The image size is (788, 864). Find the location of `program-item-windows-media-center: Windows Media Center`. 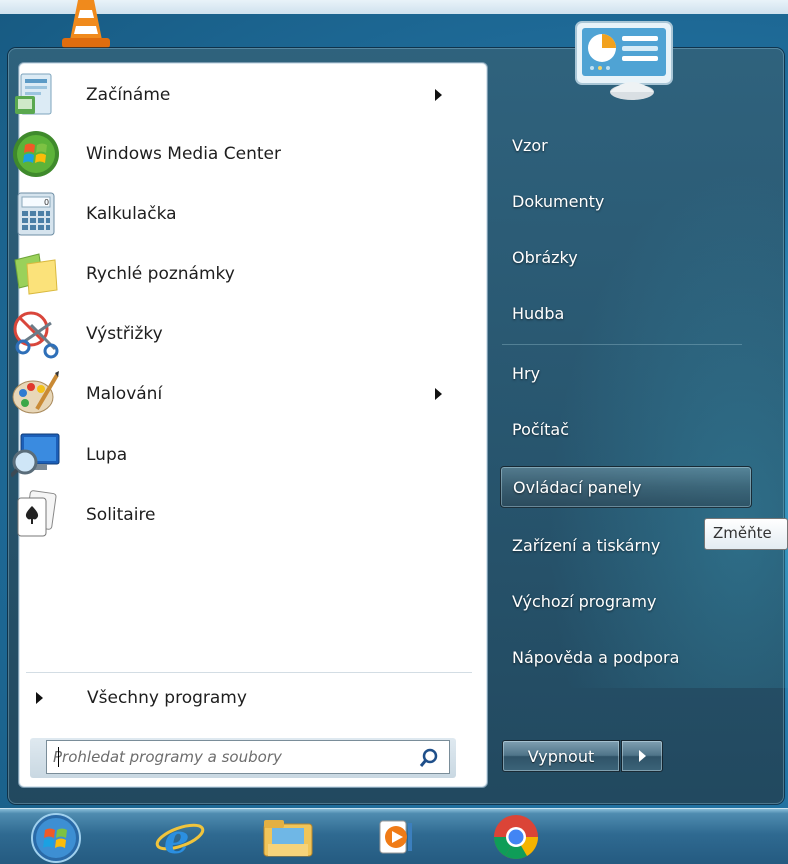

program-item-windows-media-center: Windows Media Center is located at coordinates (238, 154).